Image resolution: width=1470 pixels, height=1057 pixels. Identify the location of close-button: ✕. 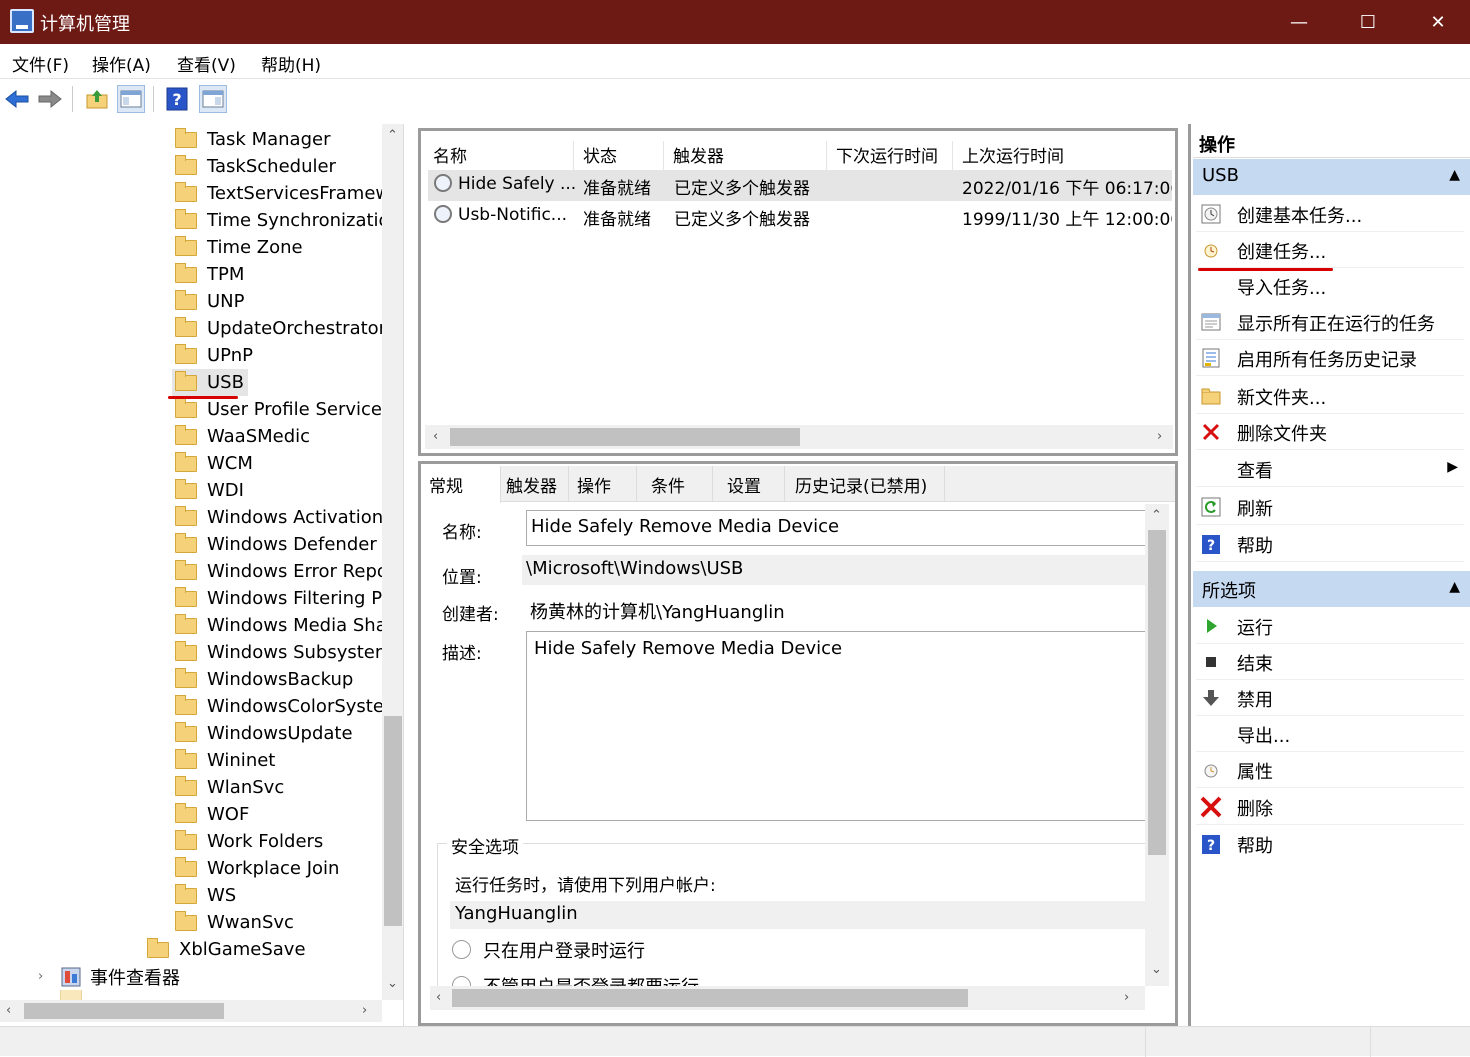
(1436, 22).